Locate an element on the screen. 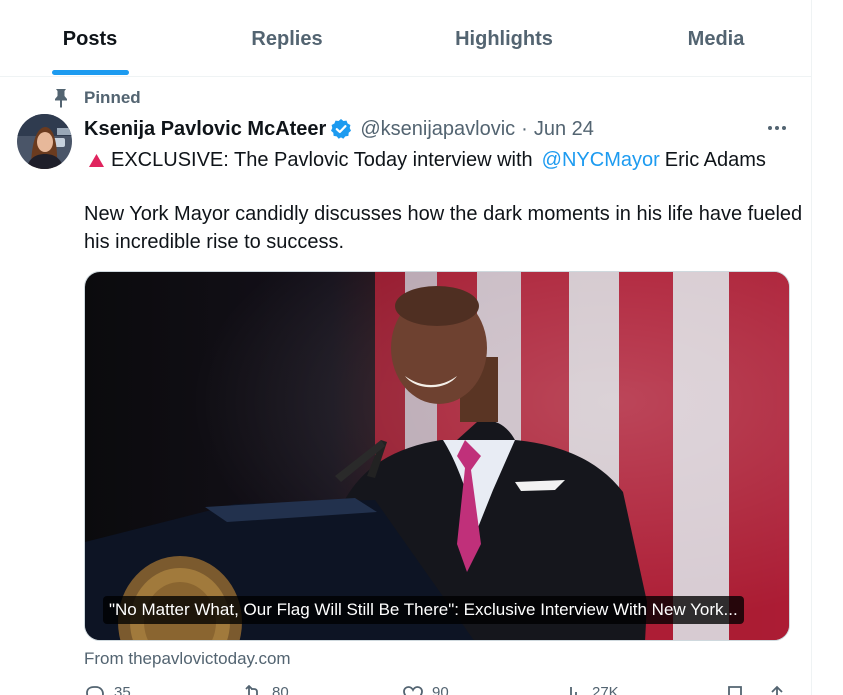  post-date: Jun 24 is located at coordinates (564, 129).